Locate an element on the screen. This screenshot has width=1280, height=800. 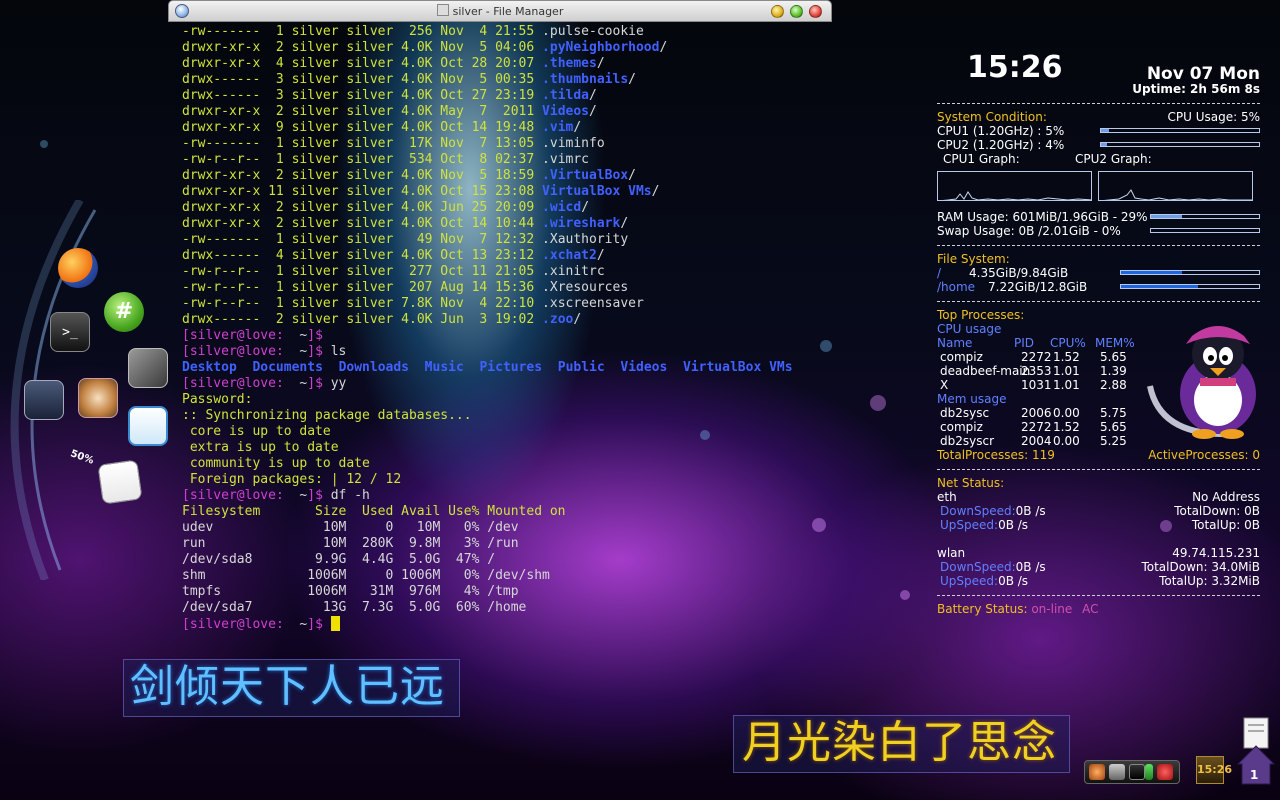
window-manager-icon is located at coordinates (44, 400).